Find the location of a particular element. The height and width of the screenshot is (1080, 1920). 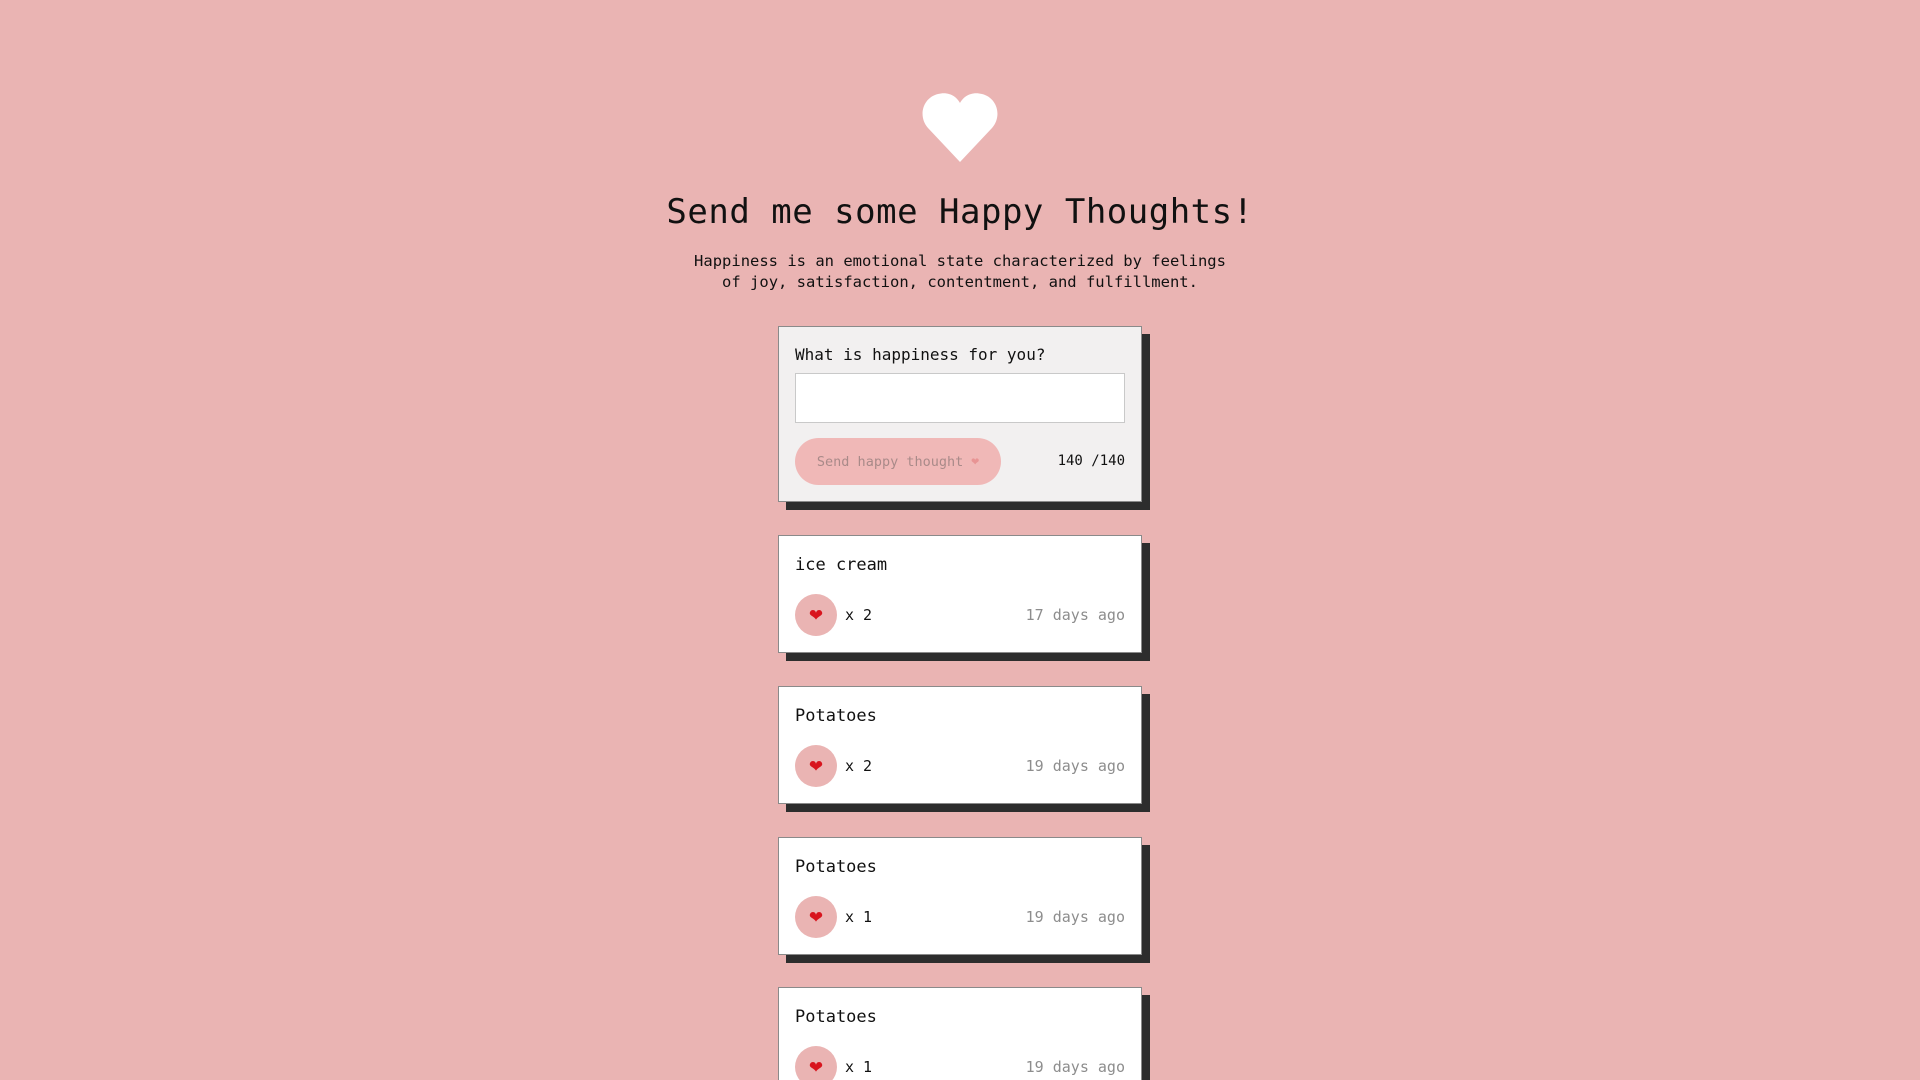

character-counter: 140 /140 is located at coordinates (1091, 461).